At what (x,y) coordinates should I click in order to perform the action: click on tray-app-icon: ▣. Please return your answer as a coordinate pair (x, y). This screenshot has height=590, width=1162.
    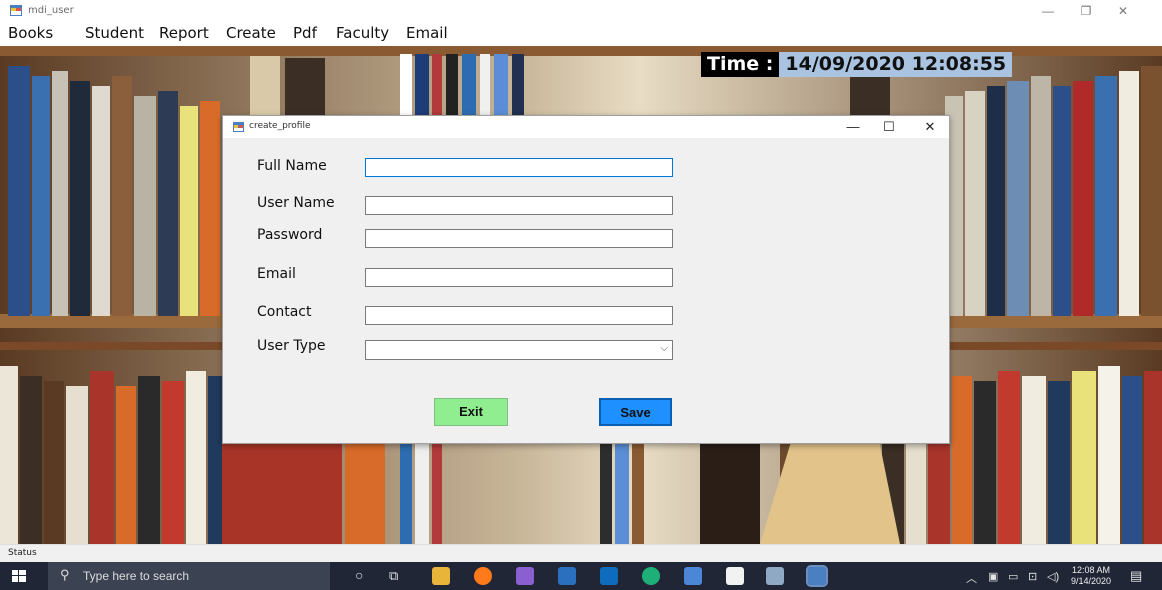
    Looking at the image, I should click on (993, 576).